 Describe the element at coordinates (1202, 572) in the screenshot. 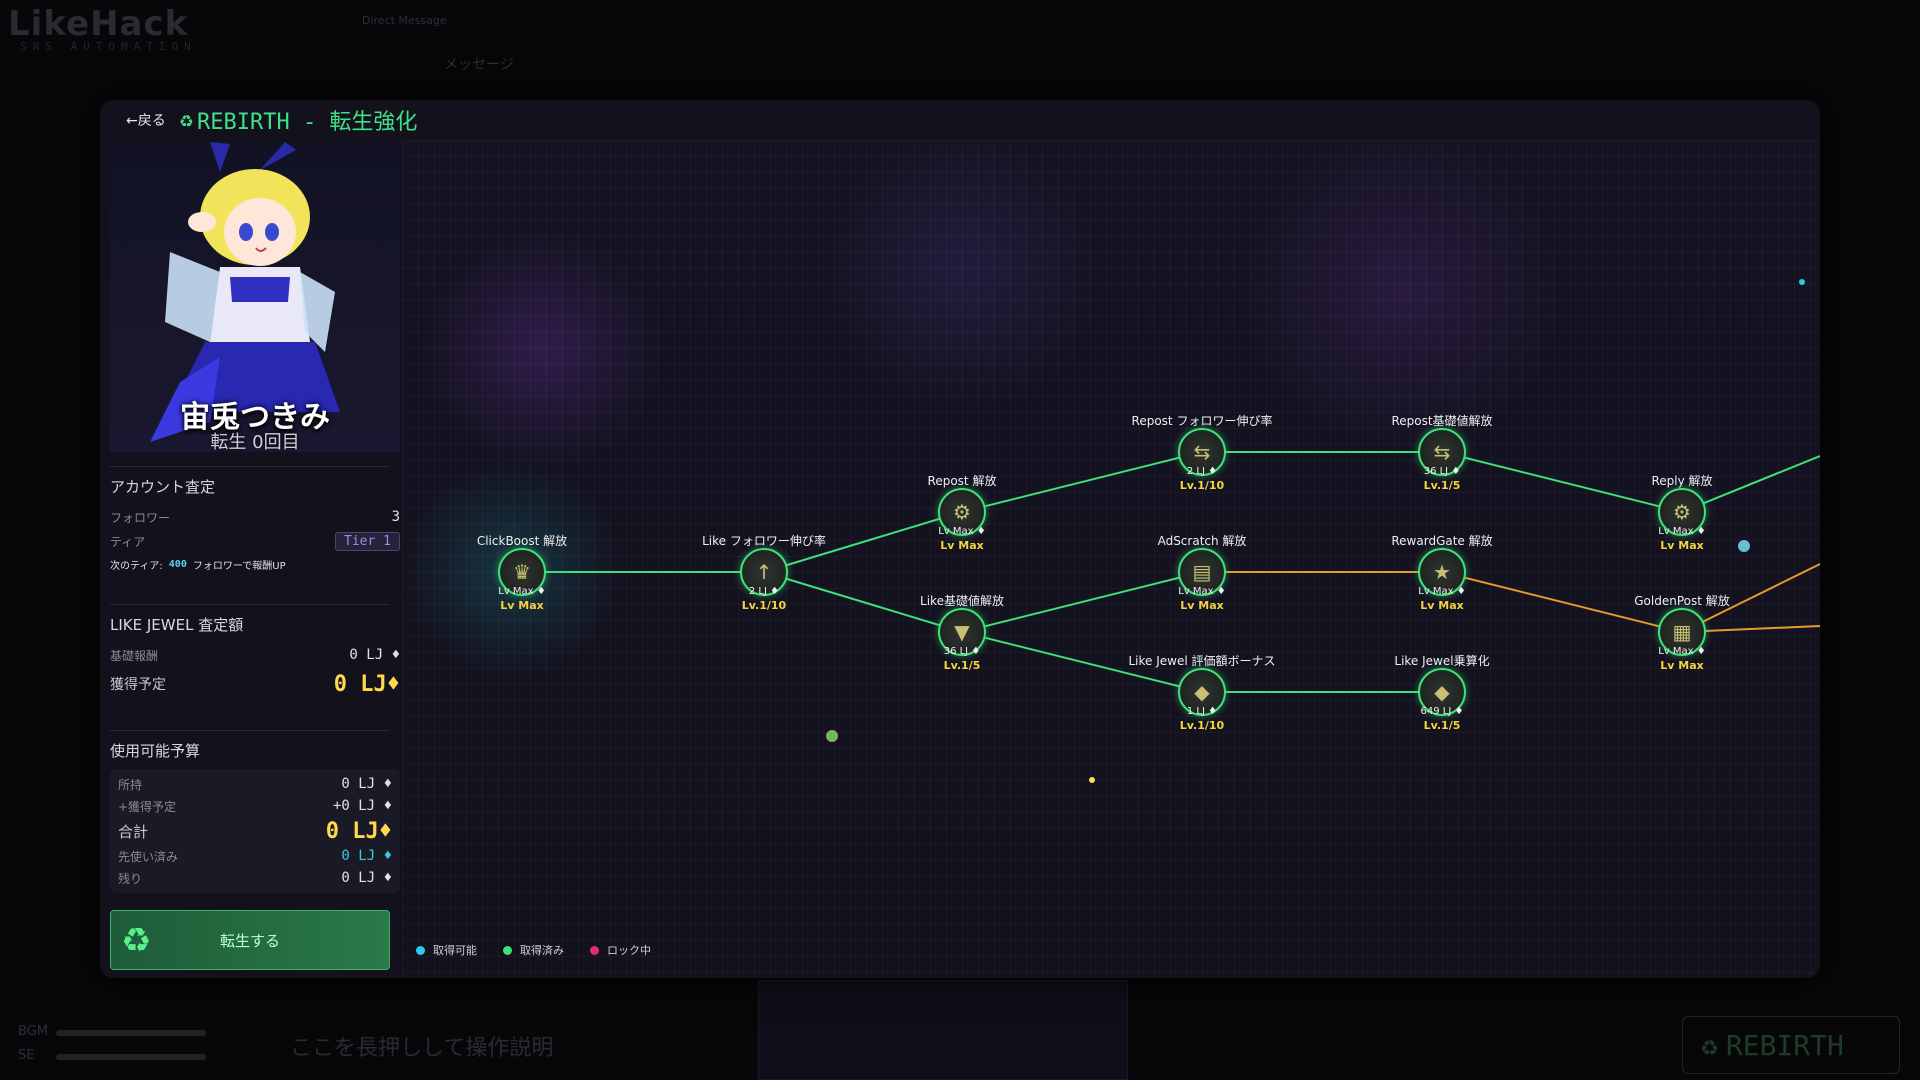

I see `skill-icon: ▤` at that location.